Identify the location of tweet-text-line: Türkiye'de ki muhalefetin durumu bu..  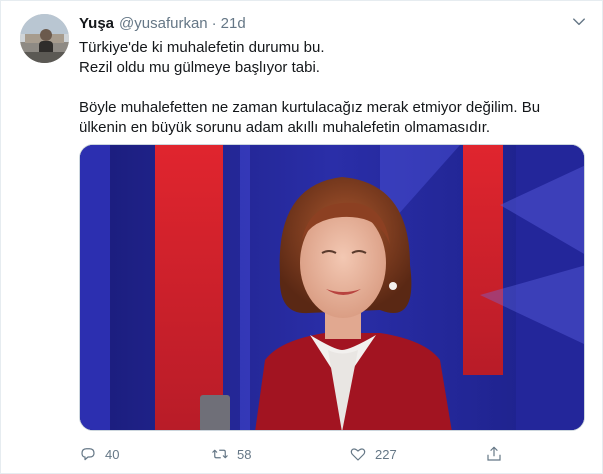
(202, 47).